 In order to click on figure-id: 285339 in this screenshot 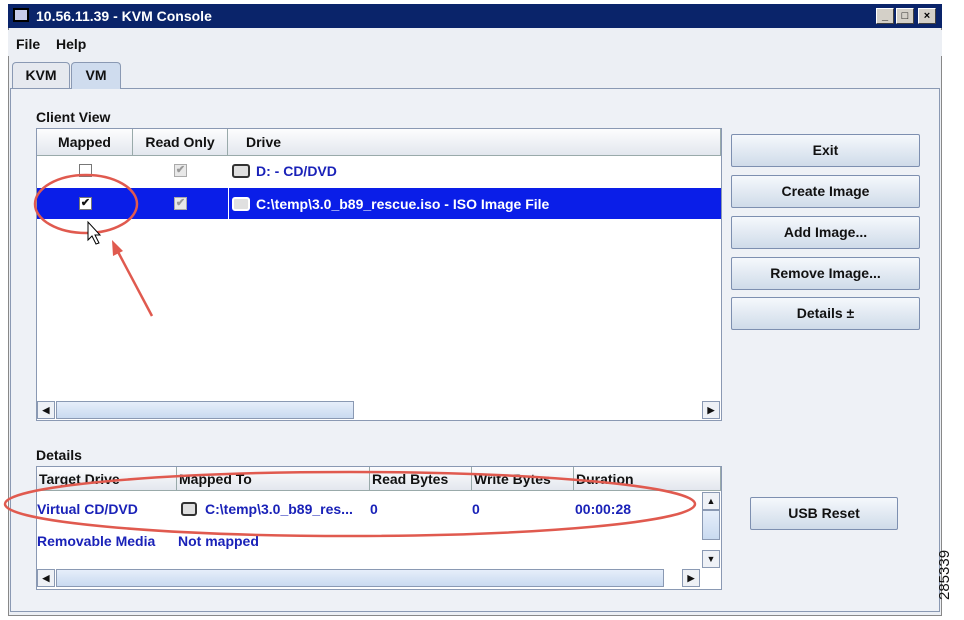, I will do `click(944, 574)`.